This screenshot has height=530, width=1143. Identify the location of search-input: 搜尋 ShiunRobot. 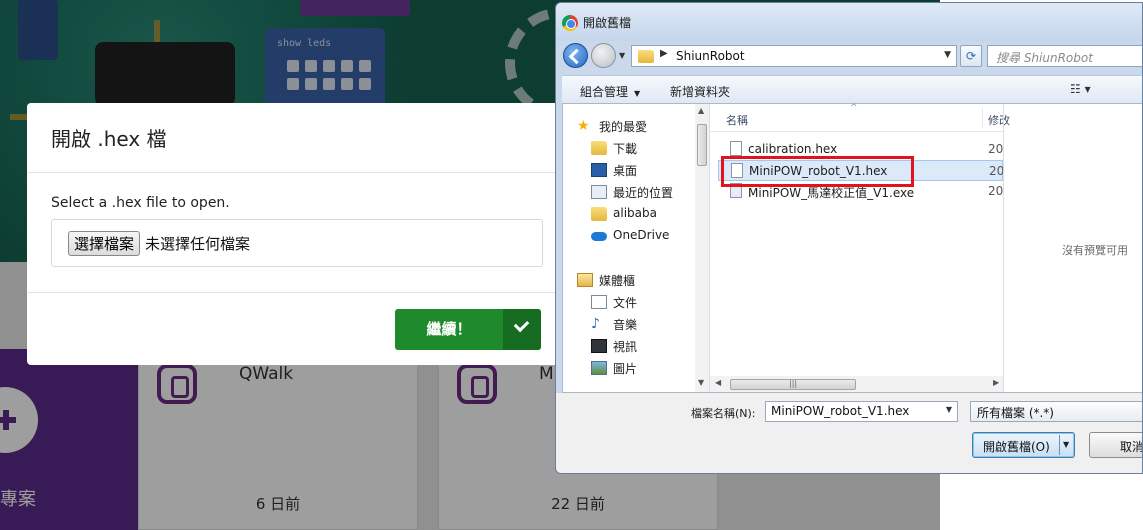
(1064, 56).